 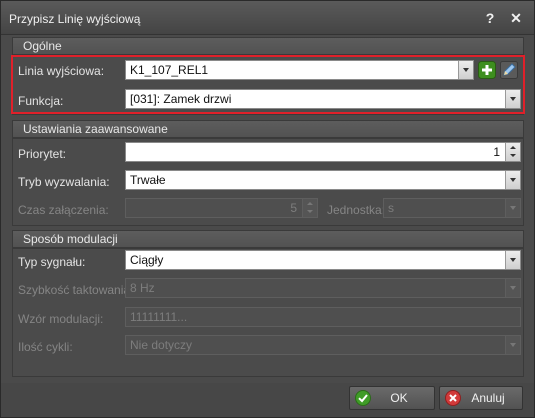 What do you see at coordinates (356, 210) in the screenshot?
I see `unit-label: Jednostka:` at bounding box center [356, 210].